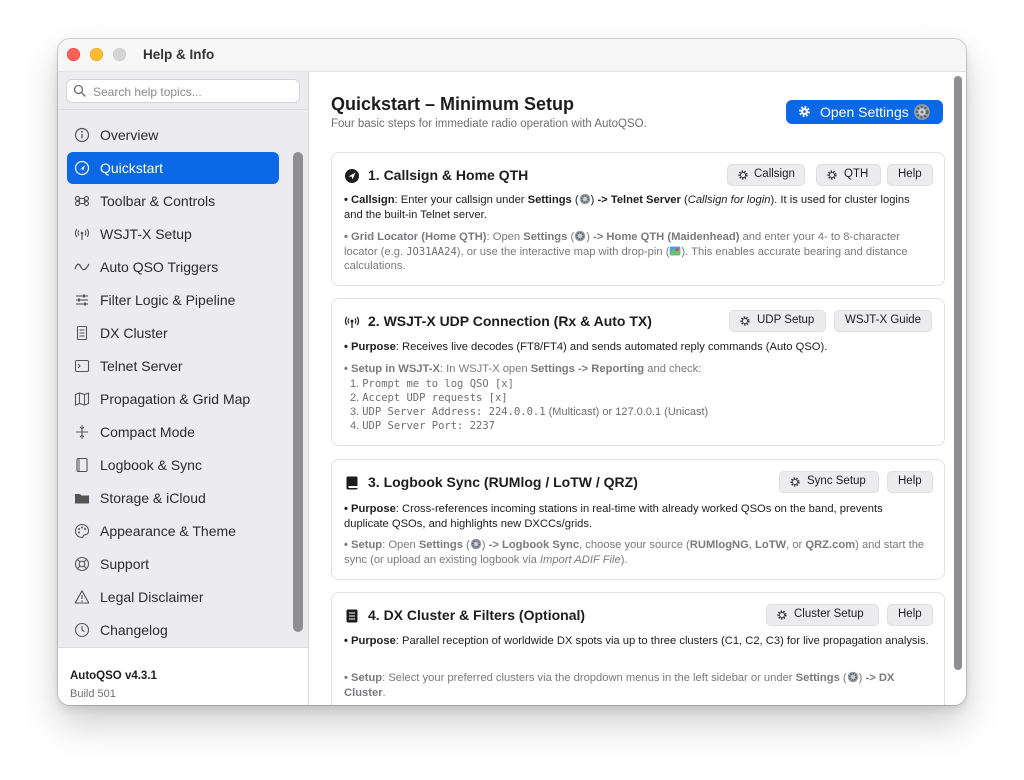 This screenshot has width=1024, height=780. Describe the element at coordinates (958, 373) in the screenshot. I see `content-scrollbar` at that location.